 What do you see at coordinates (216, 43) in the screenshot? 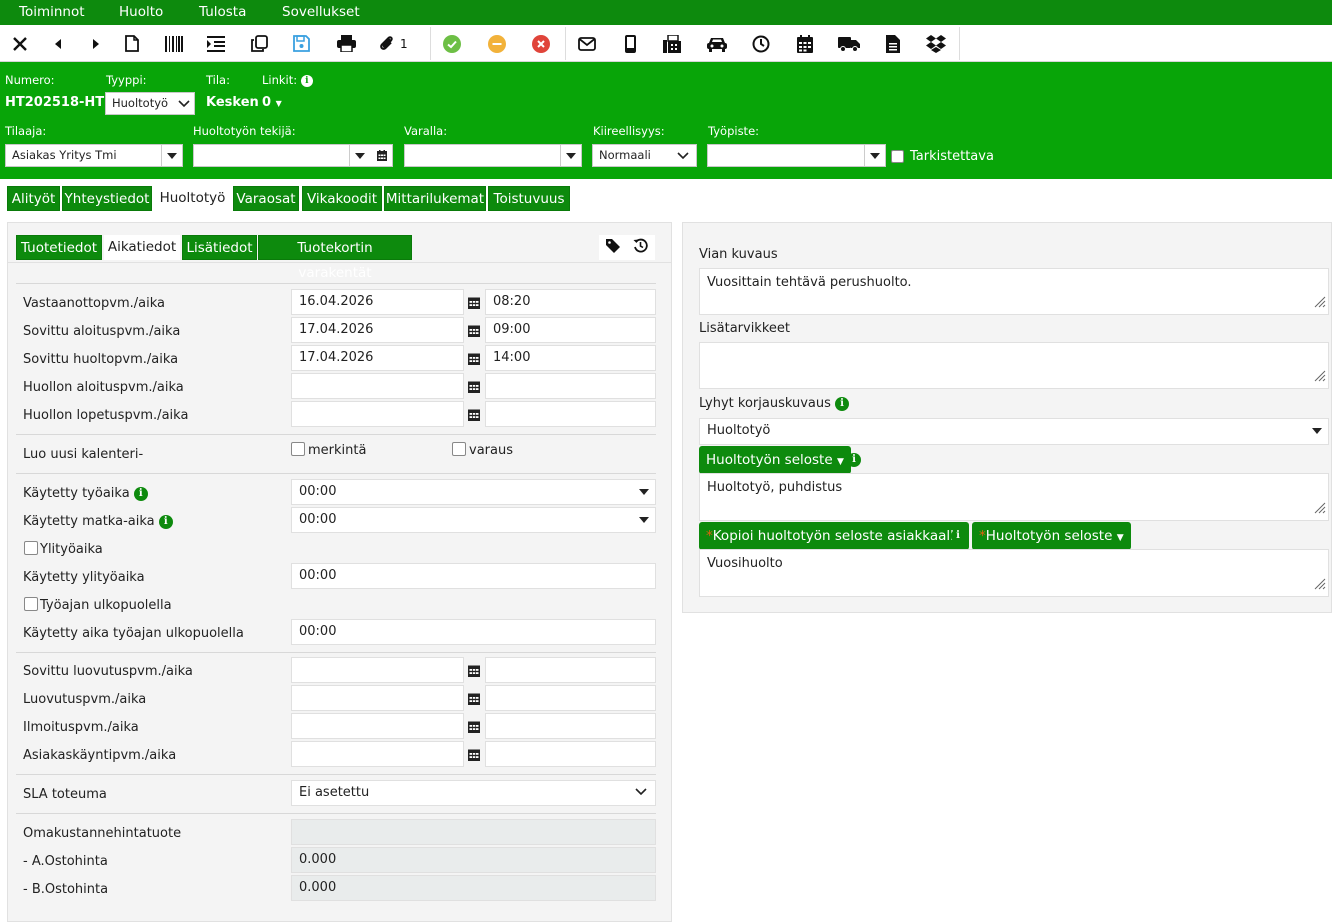
I see `indent-icon` at bounding box center [216, 43].